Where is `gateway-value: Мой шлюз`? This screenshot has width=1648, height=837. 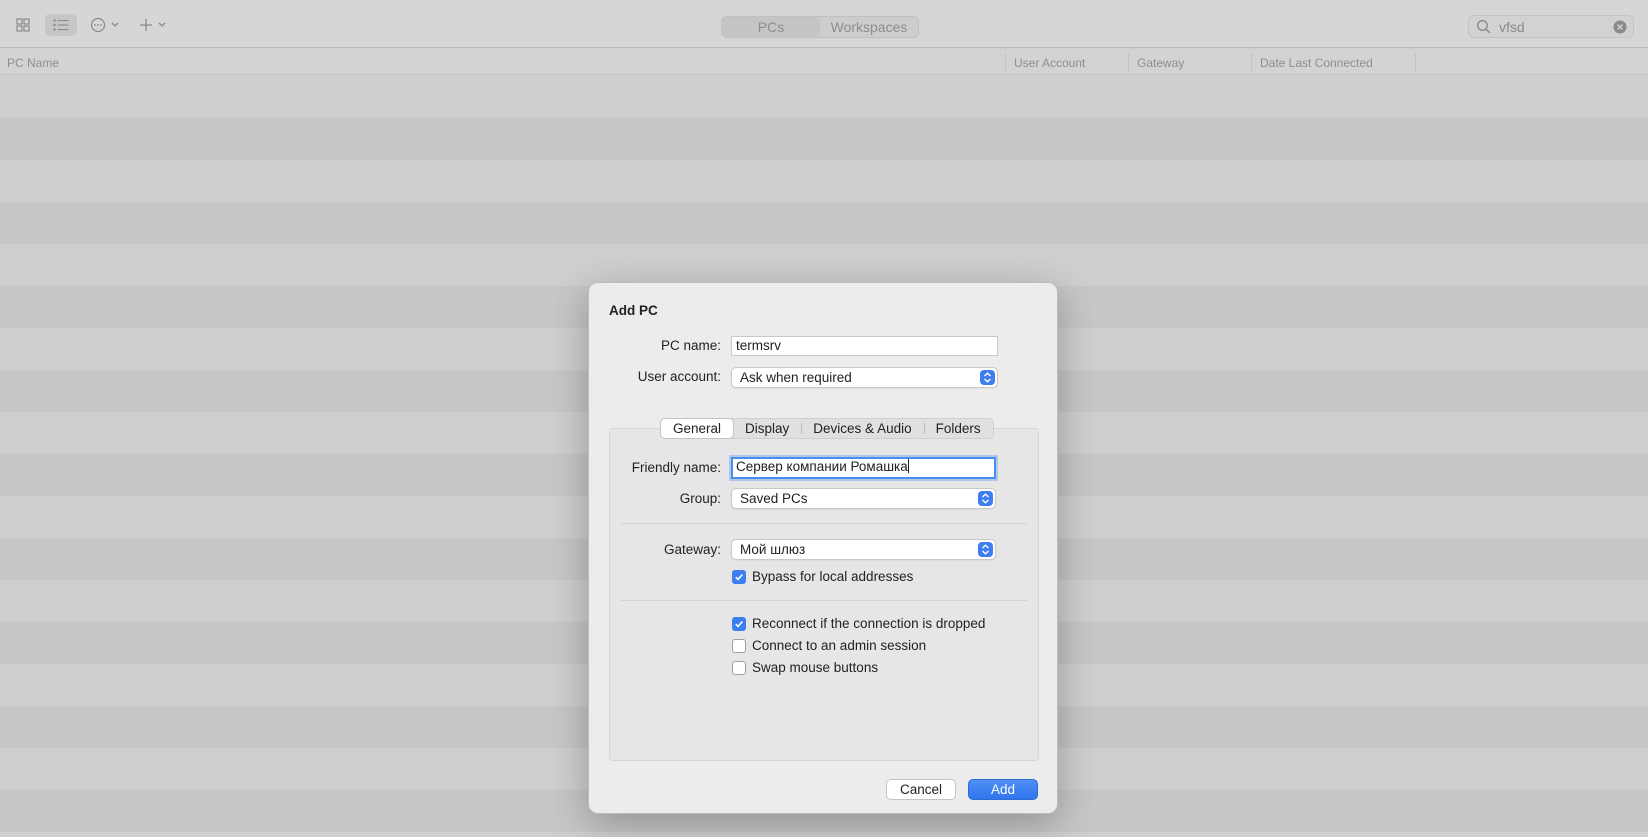
gateway-value: Мой шлюз is located at coordinates (773, 549).